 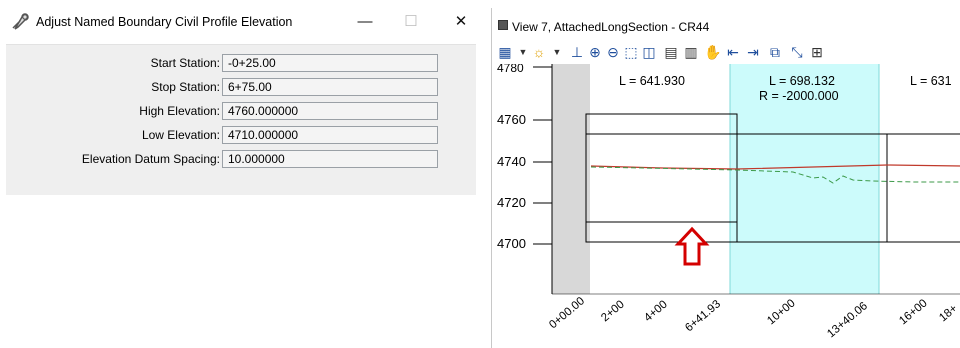 I want to click on zoom-in-icon: ⊕, so click(x=595, y=52).